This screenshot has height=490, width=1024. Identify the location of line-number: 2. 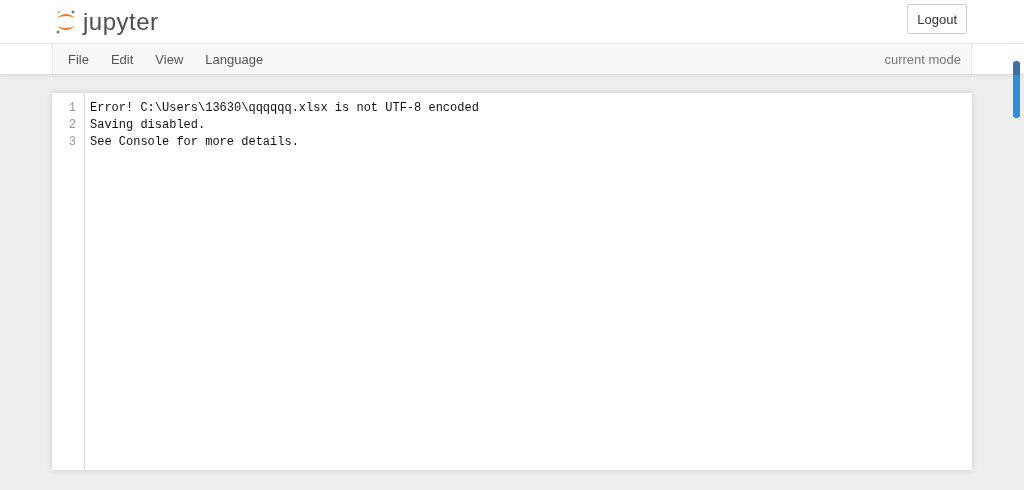
(72, 125).